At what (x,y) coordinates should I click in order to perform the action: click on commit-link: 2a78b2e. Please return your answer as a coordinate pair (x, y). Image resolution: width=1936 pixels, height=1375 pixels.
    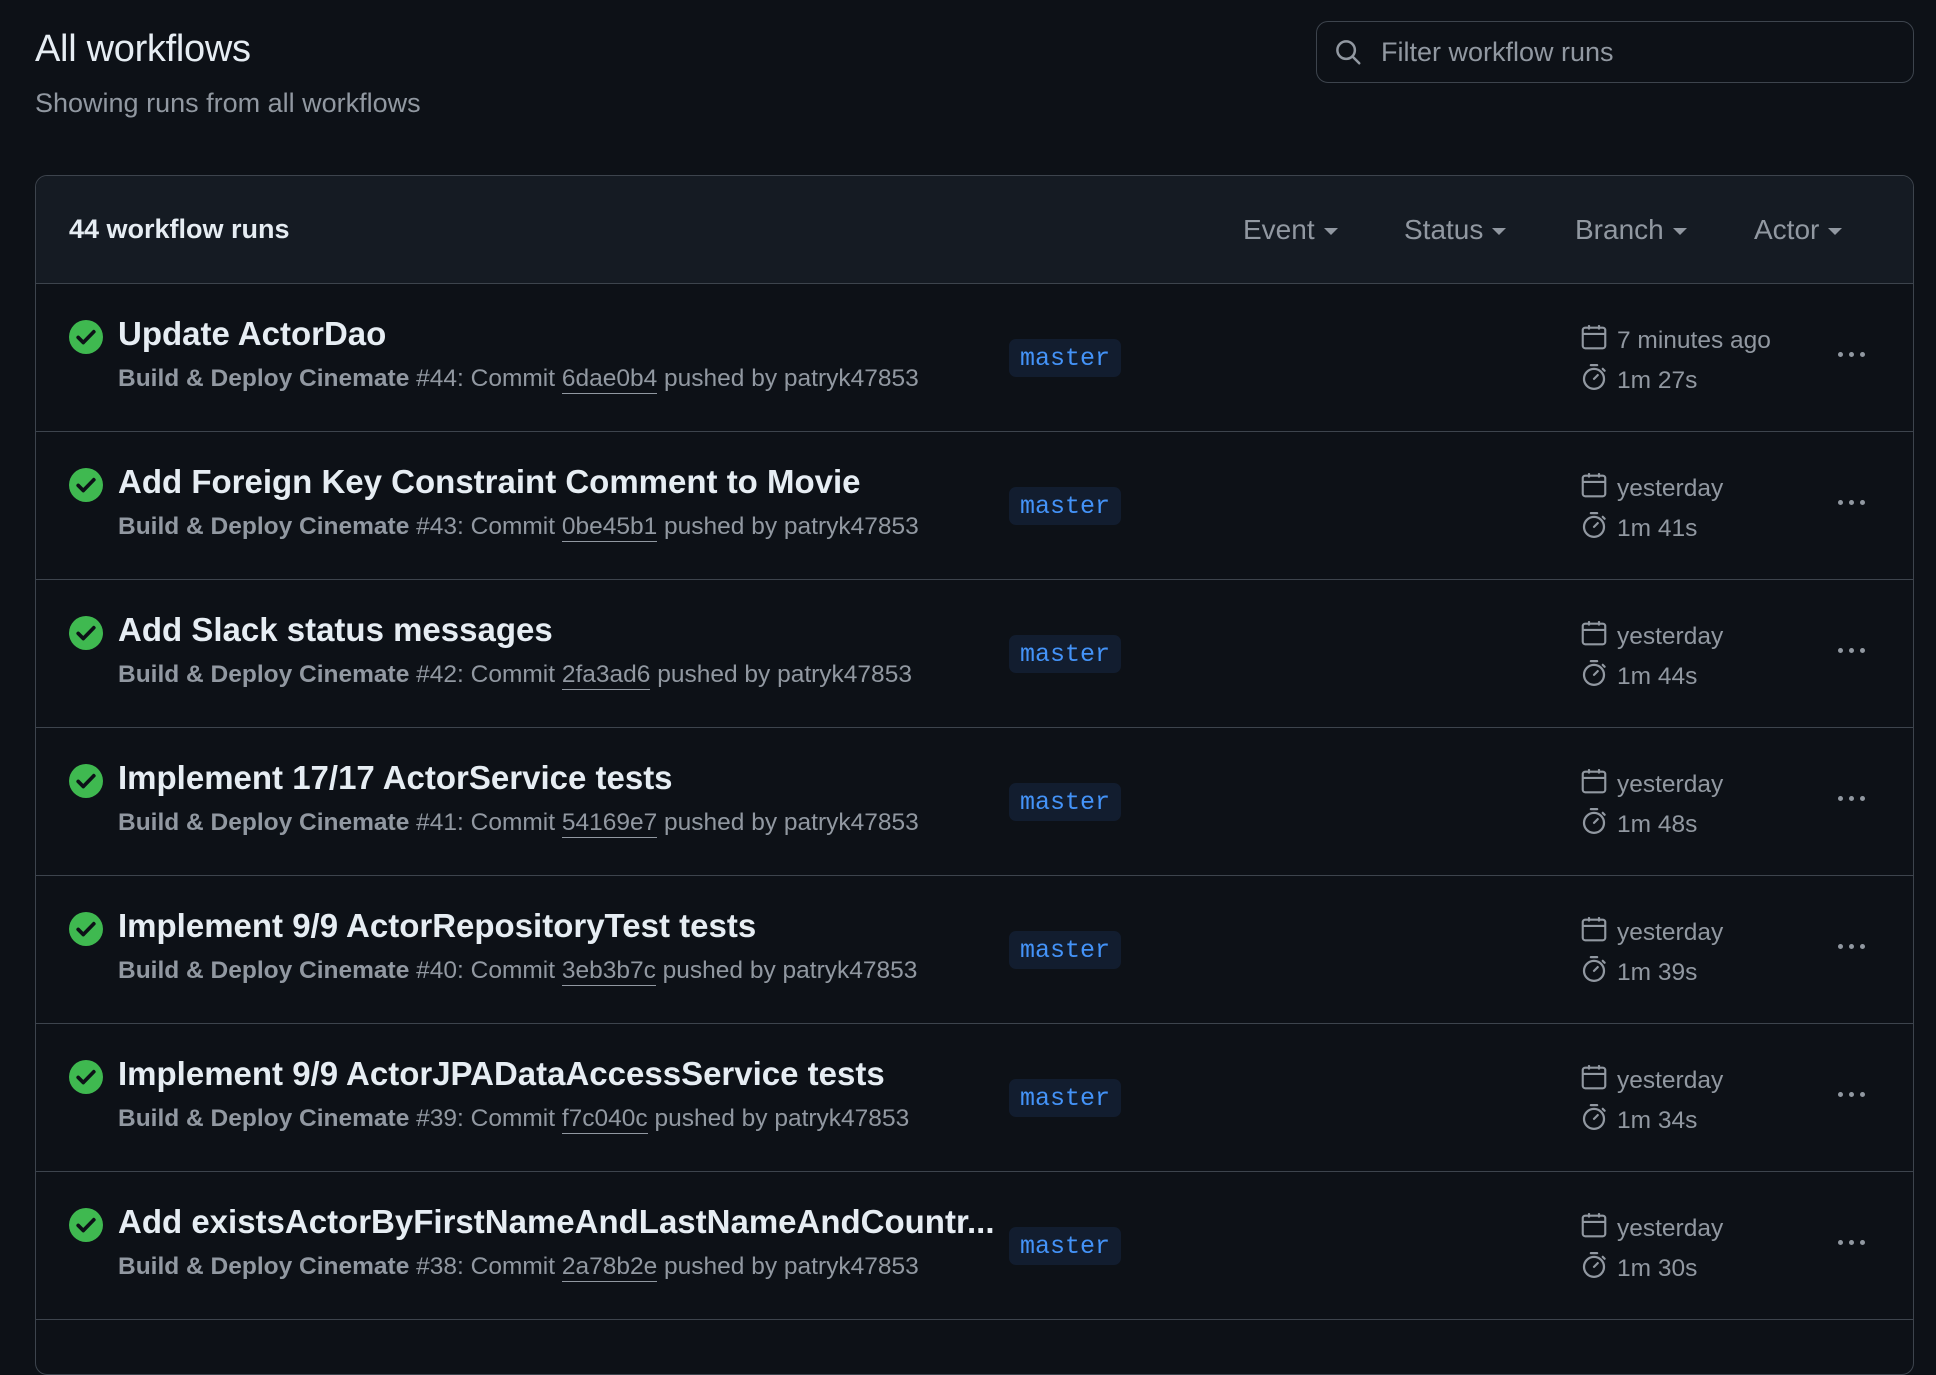
    Looking at the image, I should click on (609, 1267).